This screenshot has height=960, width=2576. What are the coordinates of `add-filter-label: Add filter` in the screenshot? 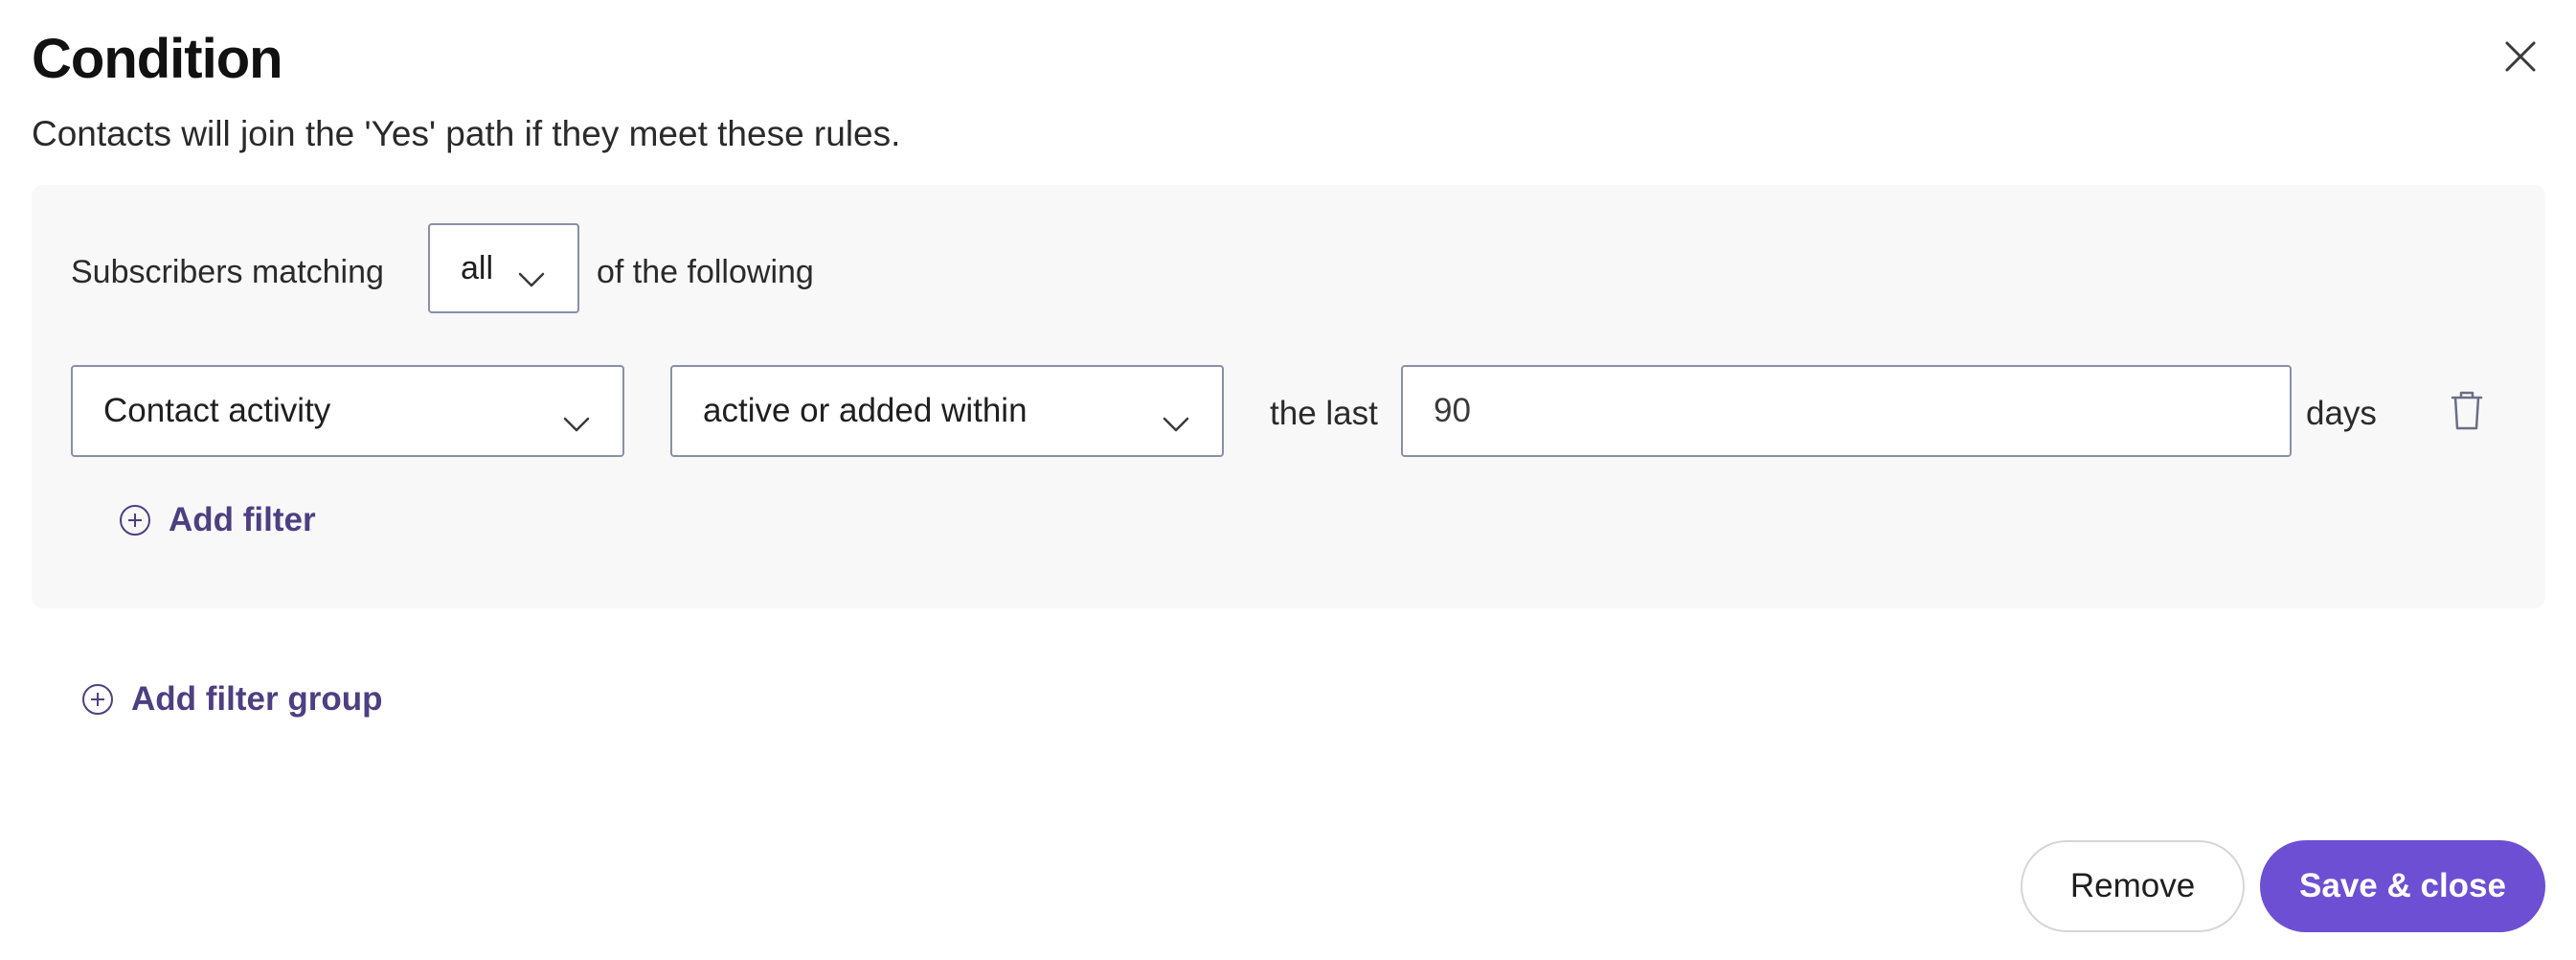 It's located at (242, 519).